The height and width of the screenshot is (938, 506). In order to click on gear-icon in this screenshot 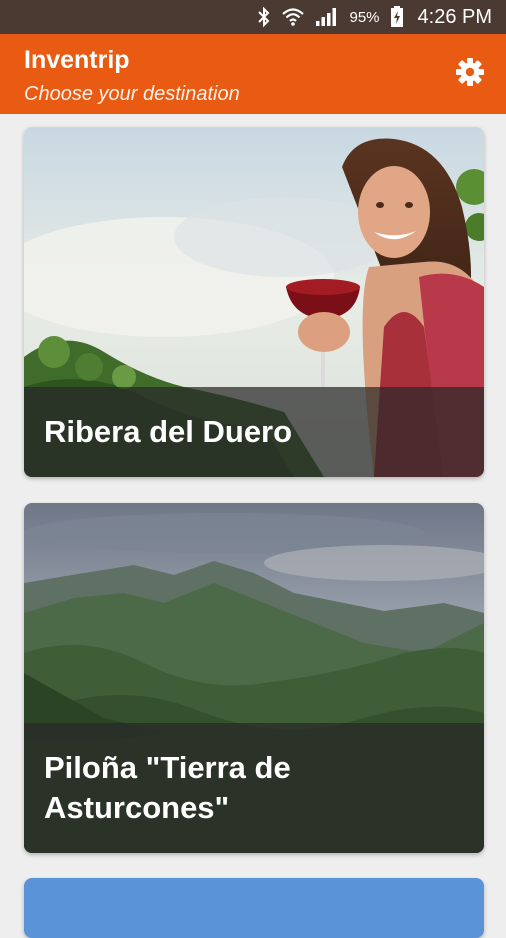, I will do `click(470, 74)`.